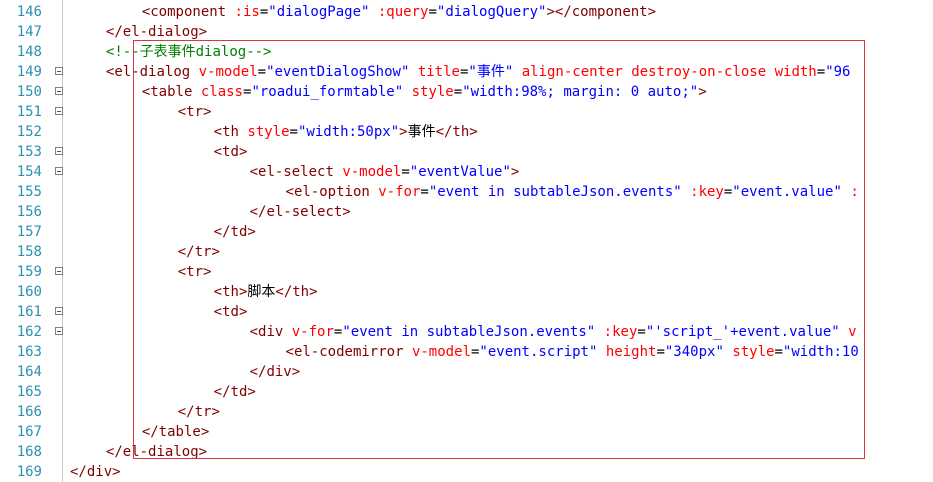  What do you see at coordinates (29, 32) in the screenshot?
I see `line-number: 147` at bounding box center [29, 32].